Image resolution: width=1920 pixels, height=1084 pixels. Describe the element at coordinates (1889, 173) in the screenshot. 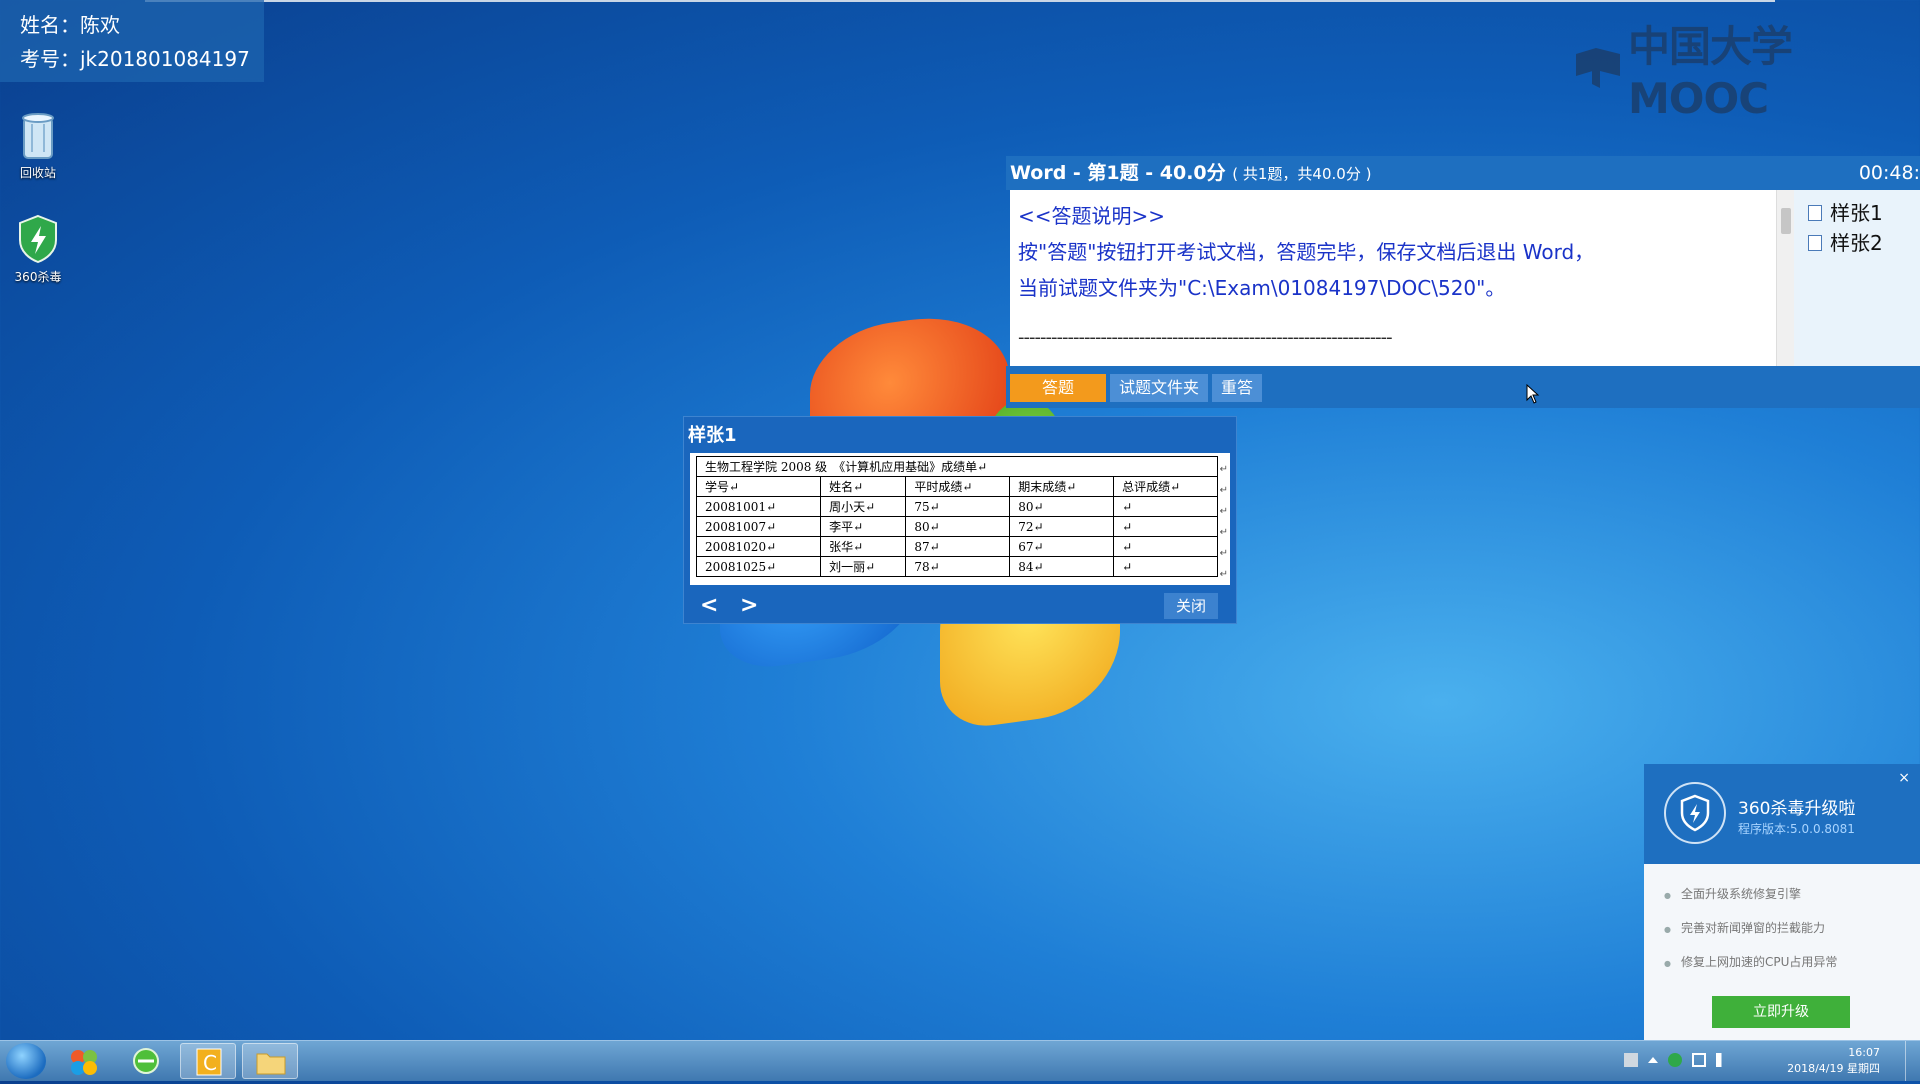

I see `exam-timer: 00:48:` at that location.